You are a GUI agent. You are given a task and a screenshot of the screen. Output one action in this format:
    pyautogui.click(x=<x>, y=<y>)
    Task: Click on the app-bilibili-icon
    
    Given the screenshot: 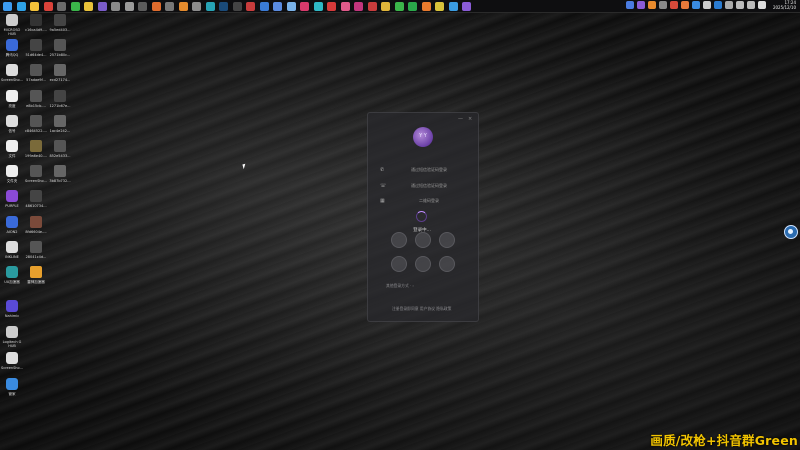 What is the action you would take?
    pyautogui.click(x=345, y=6)
    